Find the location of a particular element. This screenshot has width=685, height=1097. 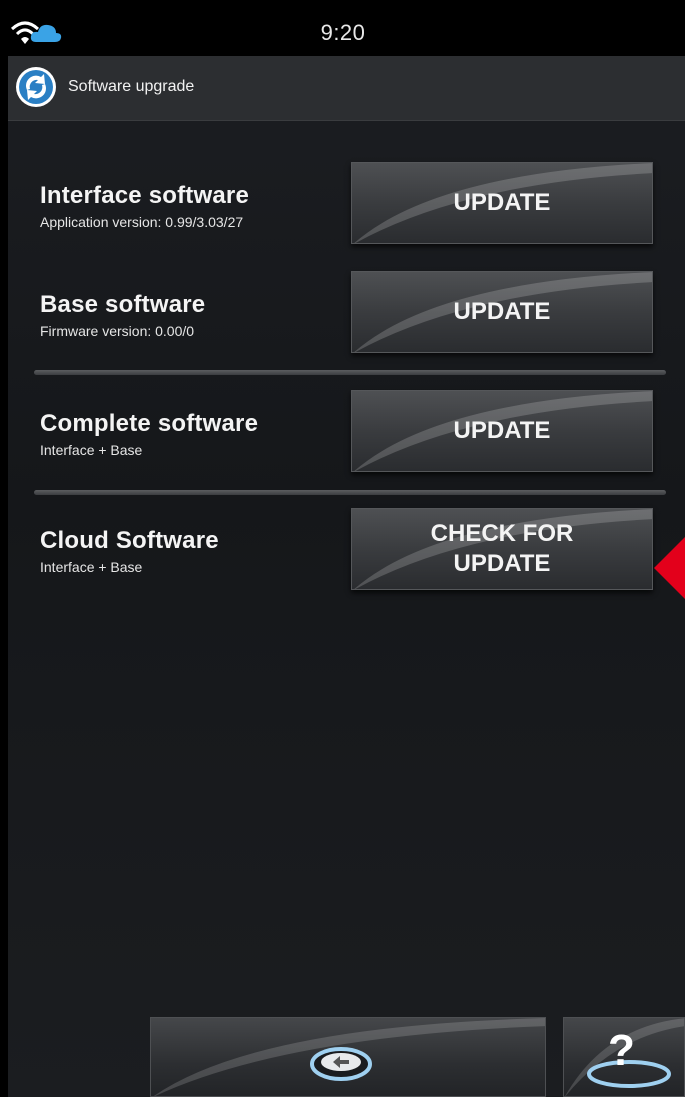

back-button is located at coordinates (348, 1057).